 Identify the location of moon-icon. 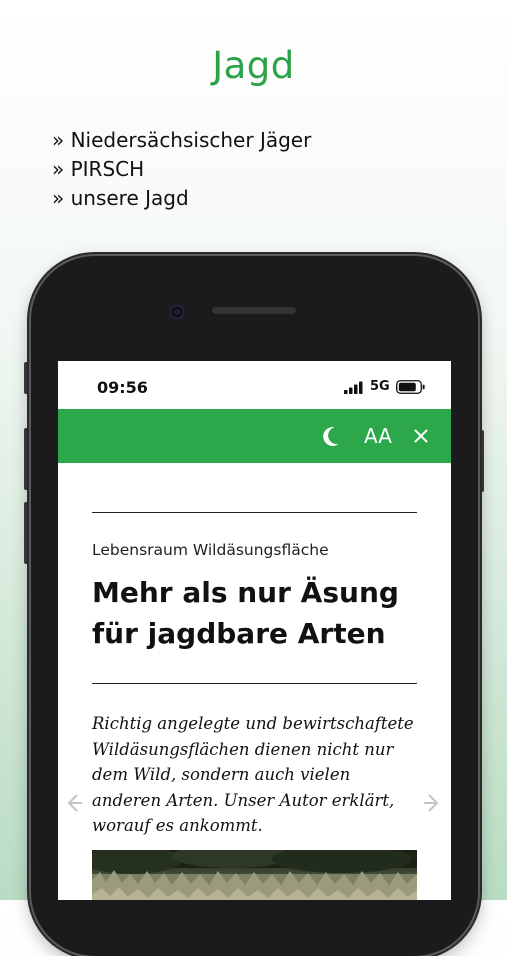
(331, 437).